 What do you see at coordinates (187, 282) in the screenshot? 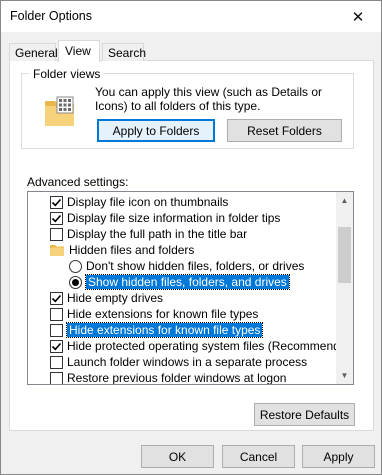
I see `setting-label: Show hidden files, folders, and drives` at bounding box center [187, 282].